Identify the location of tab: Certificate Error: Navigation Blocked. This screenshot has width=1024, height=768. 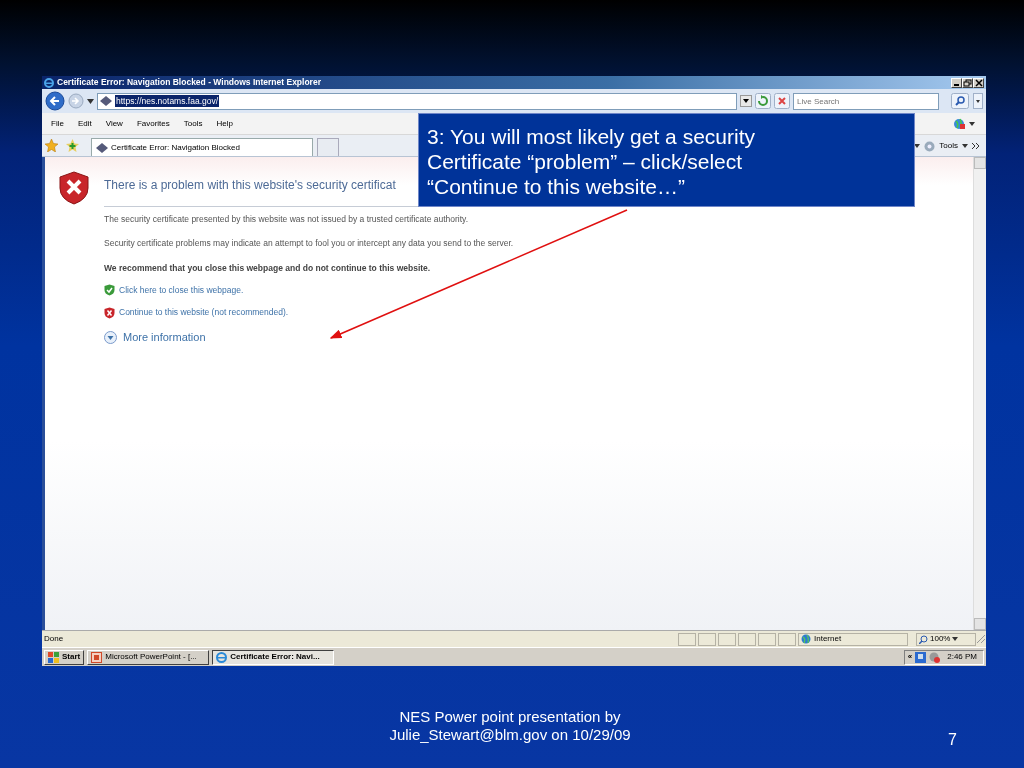
(202, 147).